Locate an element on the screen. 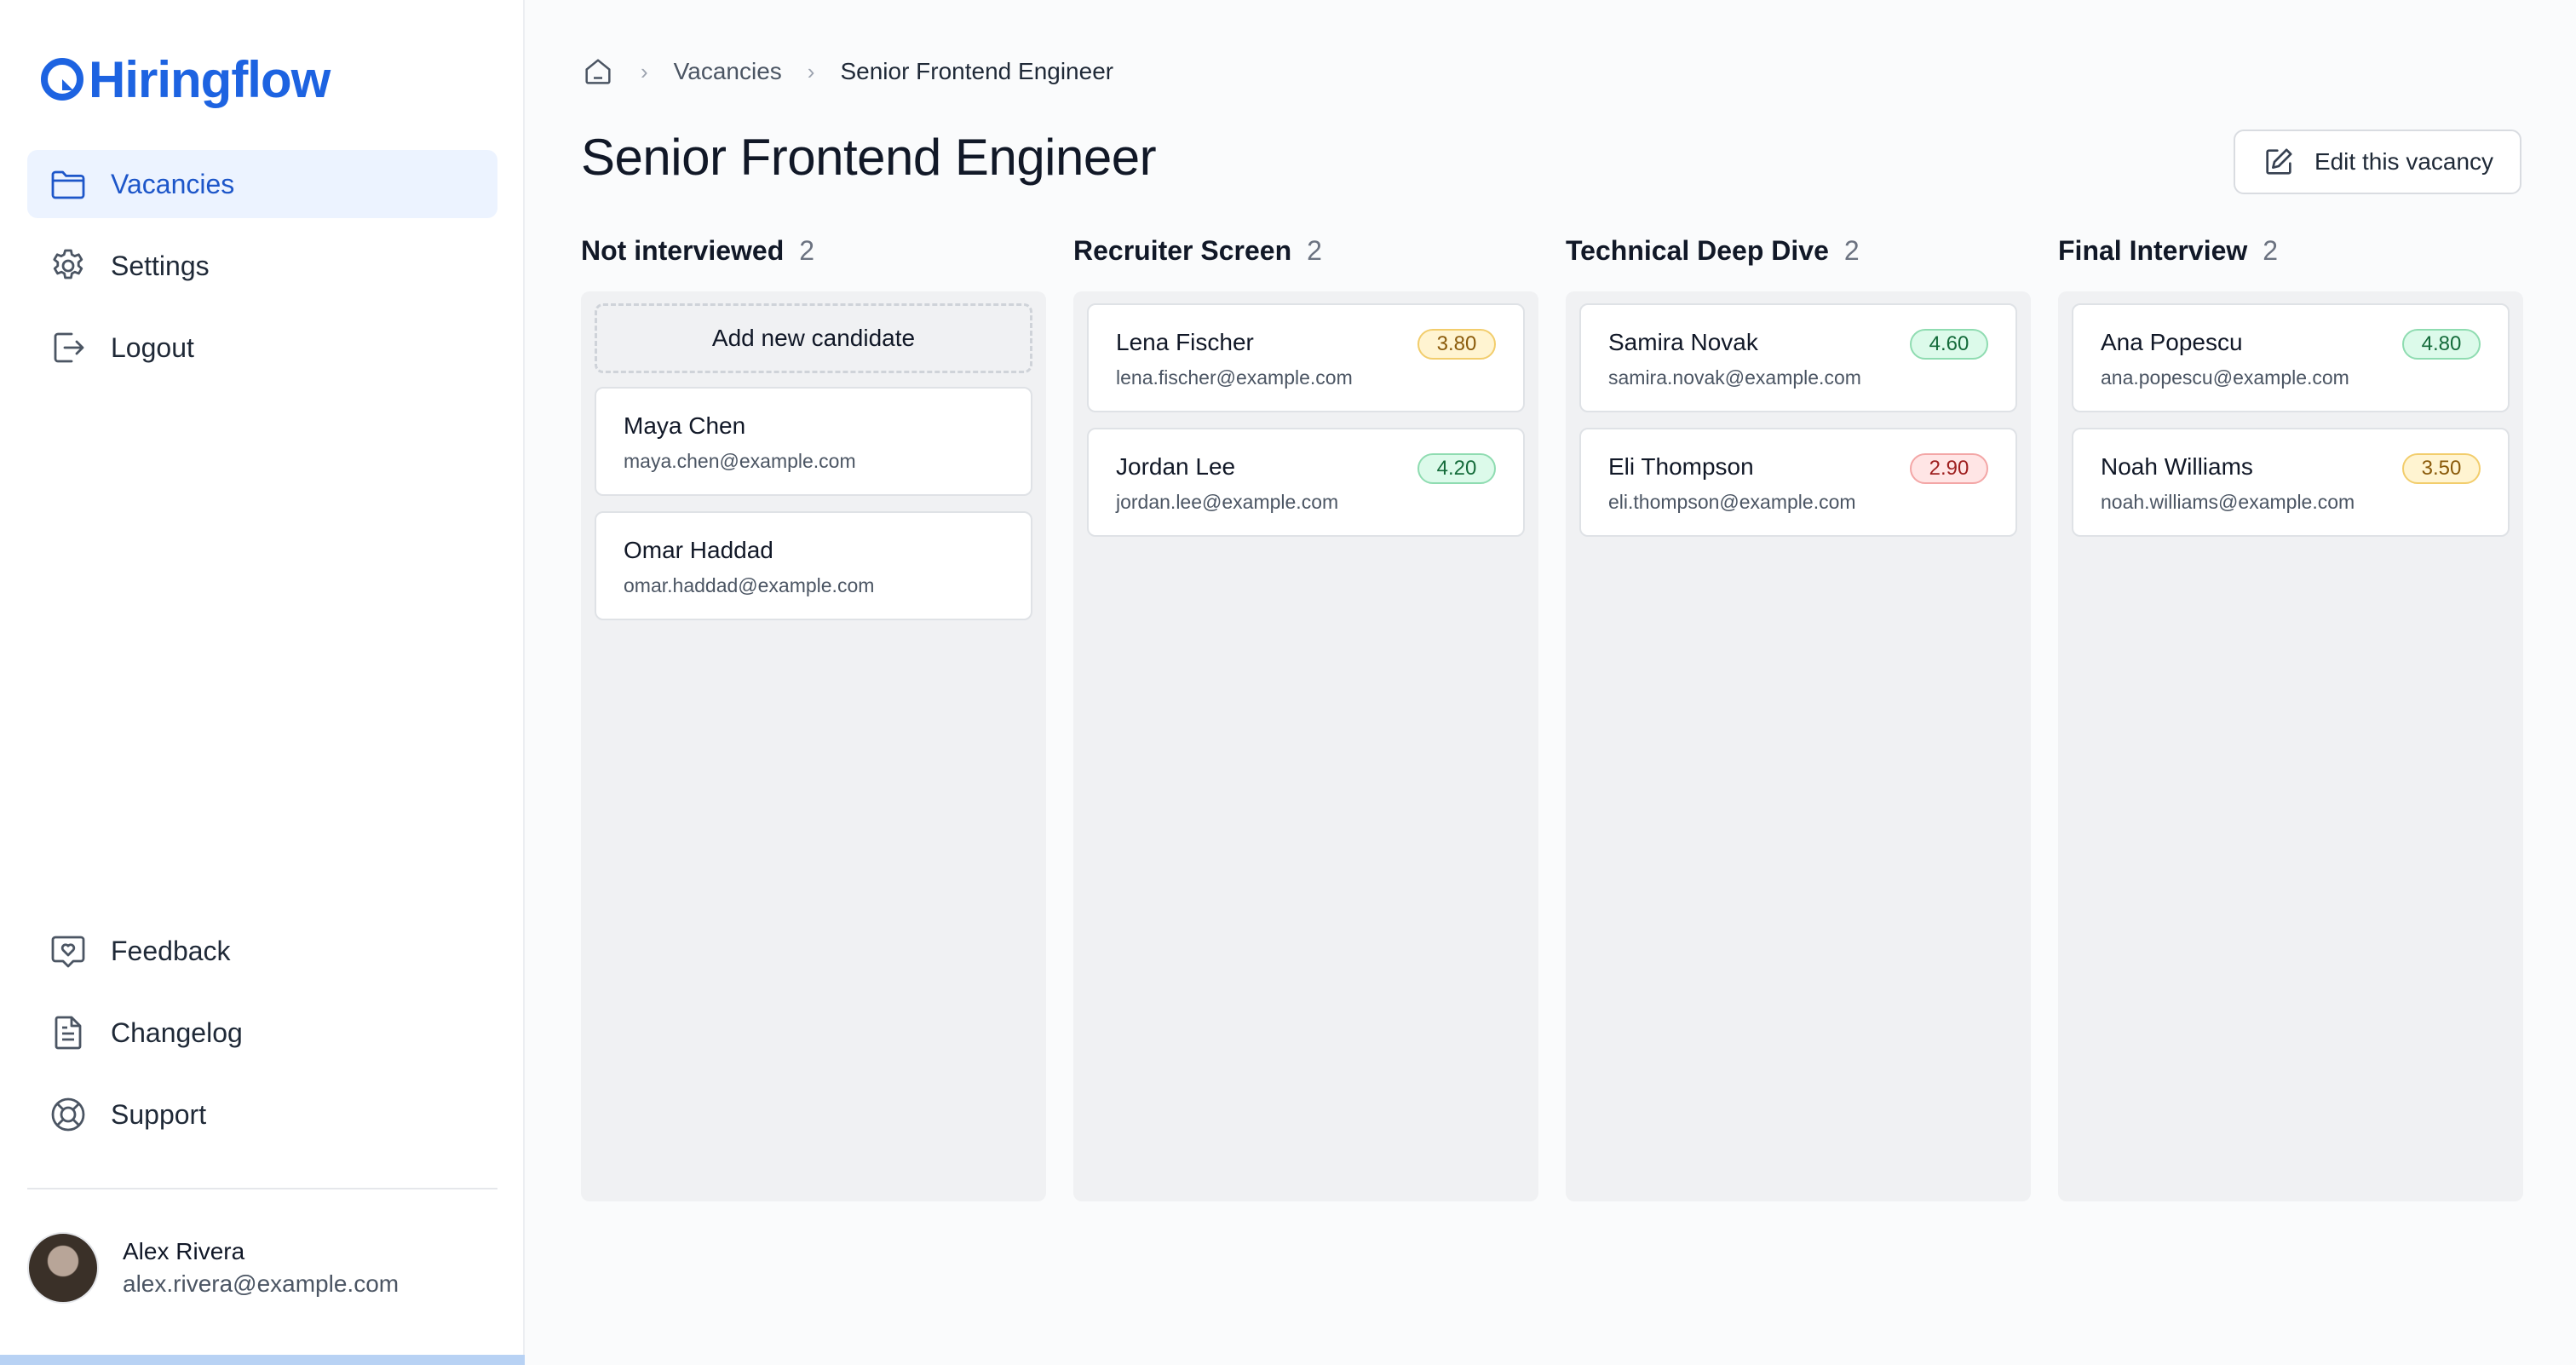 This screenshot has height=1365, width=2576. score-badge: 3.80 is located at coordinates (1457, 344).